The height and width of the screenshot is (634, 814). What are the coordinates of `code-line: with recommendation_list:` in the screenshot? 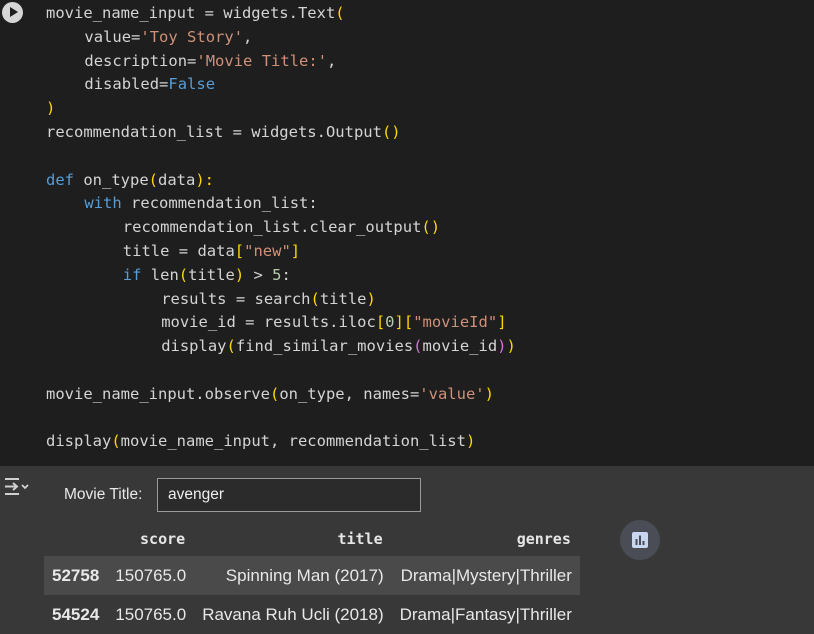 It's located at (201, 203).